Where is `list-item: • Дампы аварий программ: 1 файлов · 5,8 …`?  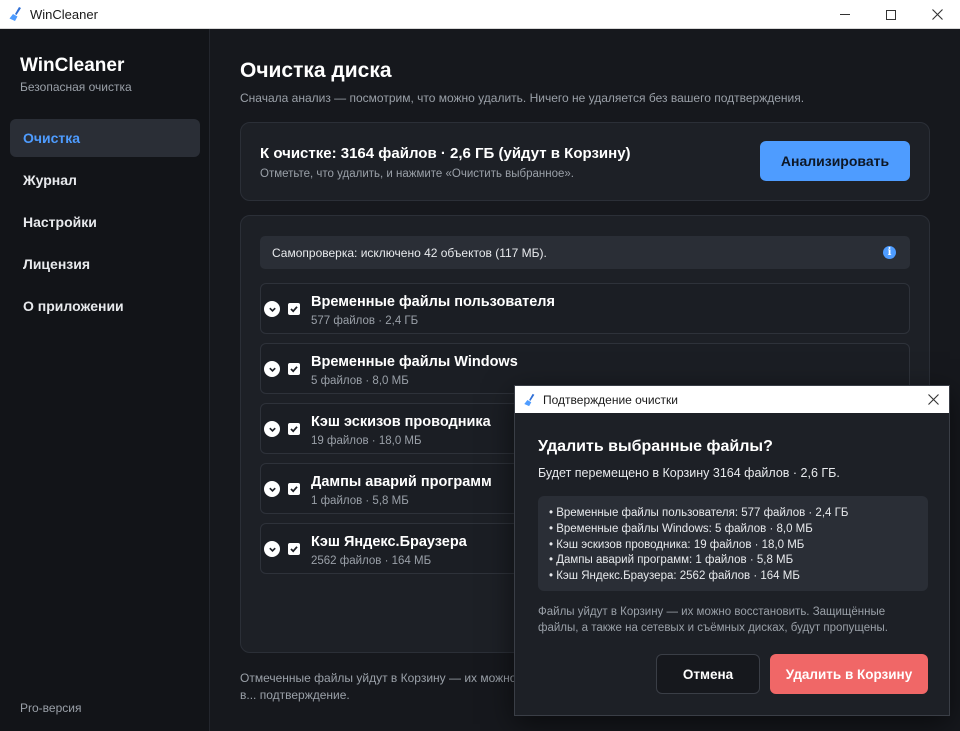
list-item: • Дампы аварий программ: 1 файлов · 5,8 … is located at coordinates (671, 560).